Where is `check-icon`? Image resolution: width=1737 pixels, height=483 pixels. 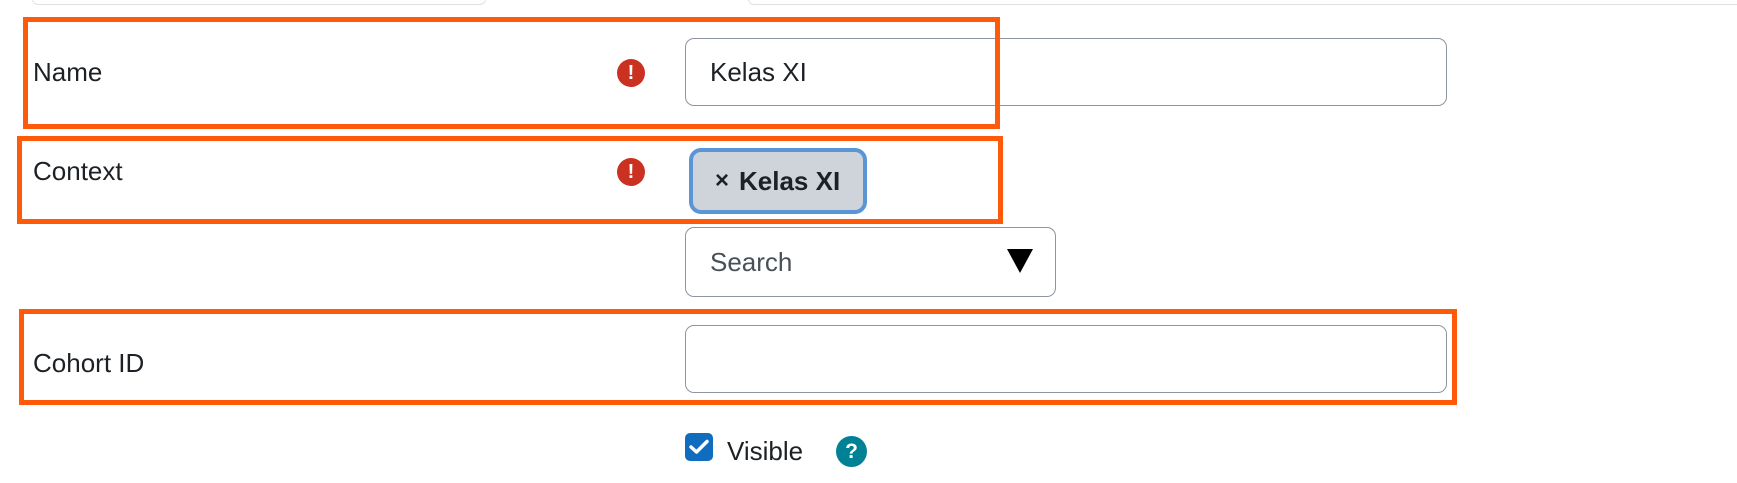
check-icon is located at coordinates (699, 446).